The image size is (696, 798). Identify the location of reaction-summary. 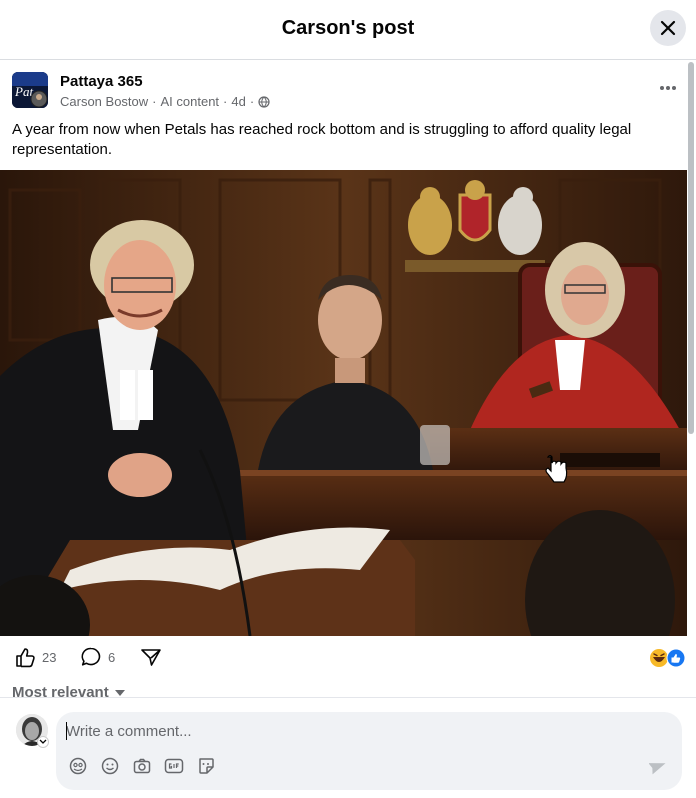
(668, 658).